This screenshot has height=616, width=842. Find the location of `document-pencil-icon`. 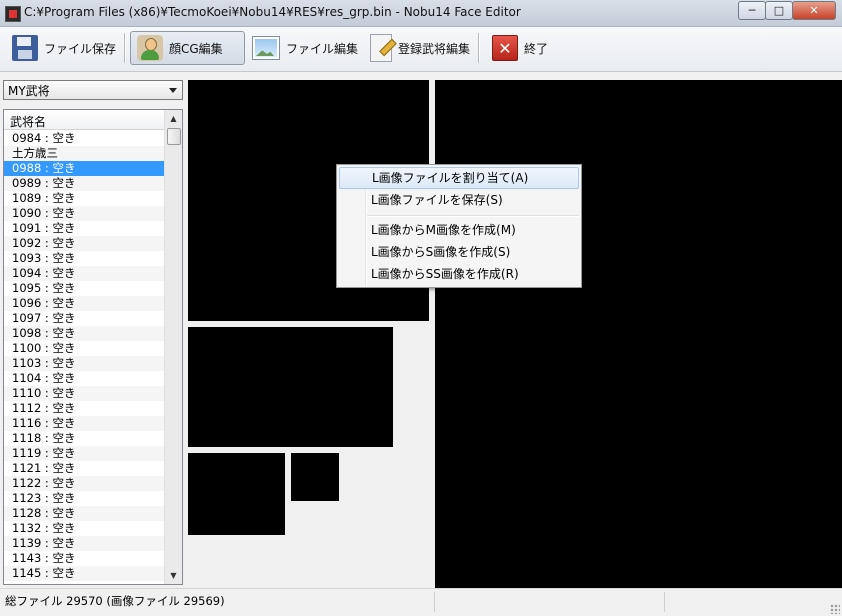

document-pencil-icon is located at coordinates (381, 48).